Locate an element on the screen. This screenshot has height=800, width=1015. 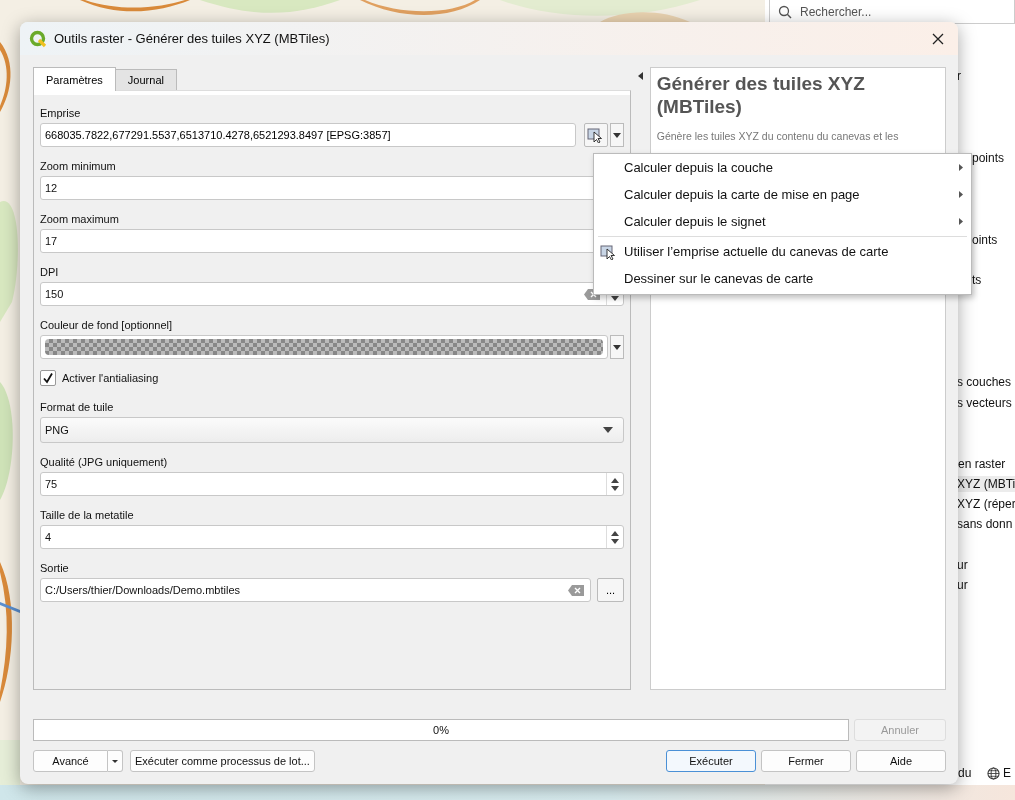
format-dropdown: PNG is located at coordinates (332, 430).